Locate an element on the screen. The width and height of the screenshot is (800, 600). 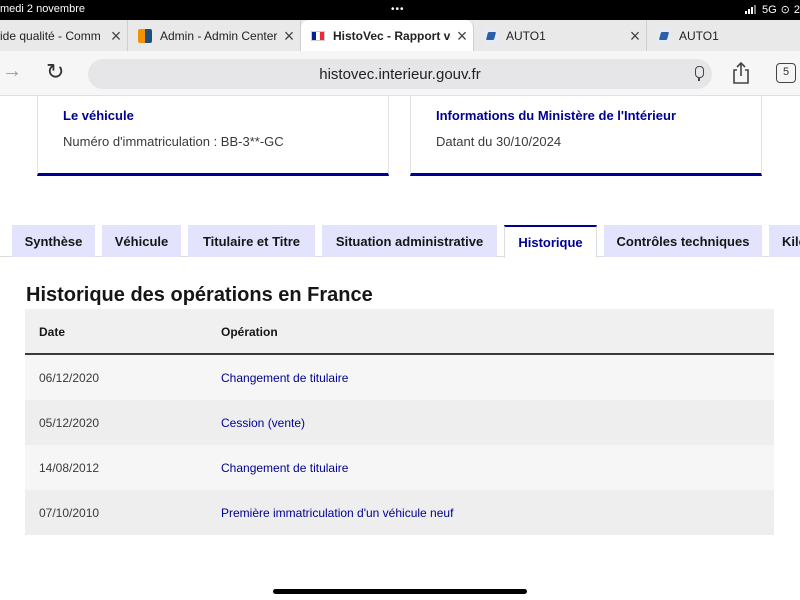
address-bar: → ↻ histovec.interieur.gouv.fr 5 is located at coordinates (400, 73).